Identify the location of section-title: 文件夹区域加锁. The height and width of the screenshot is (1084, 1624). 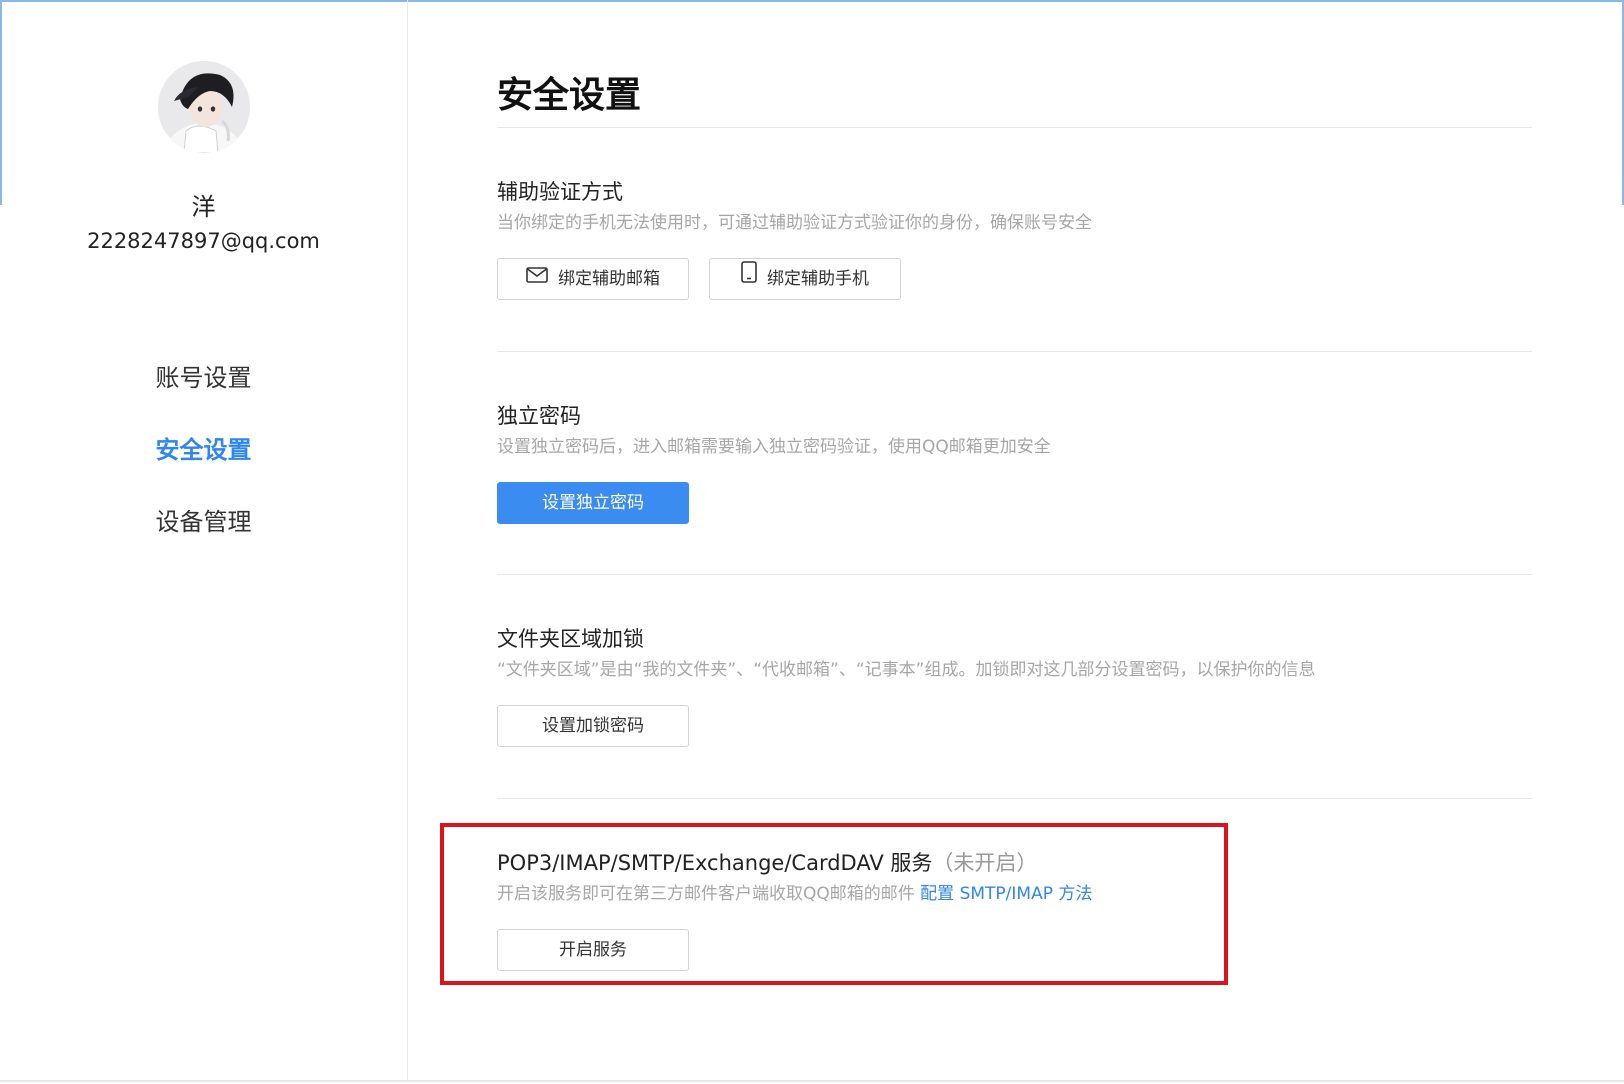
(570, 639).